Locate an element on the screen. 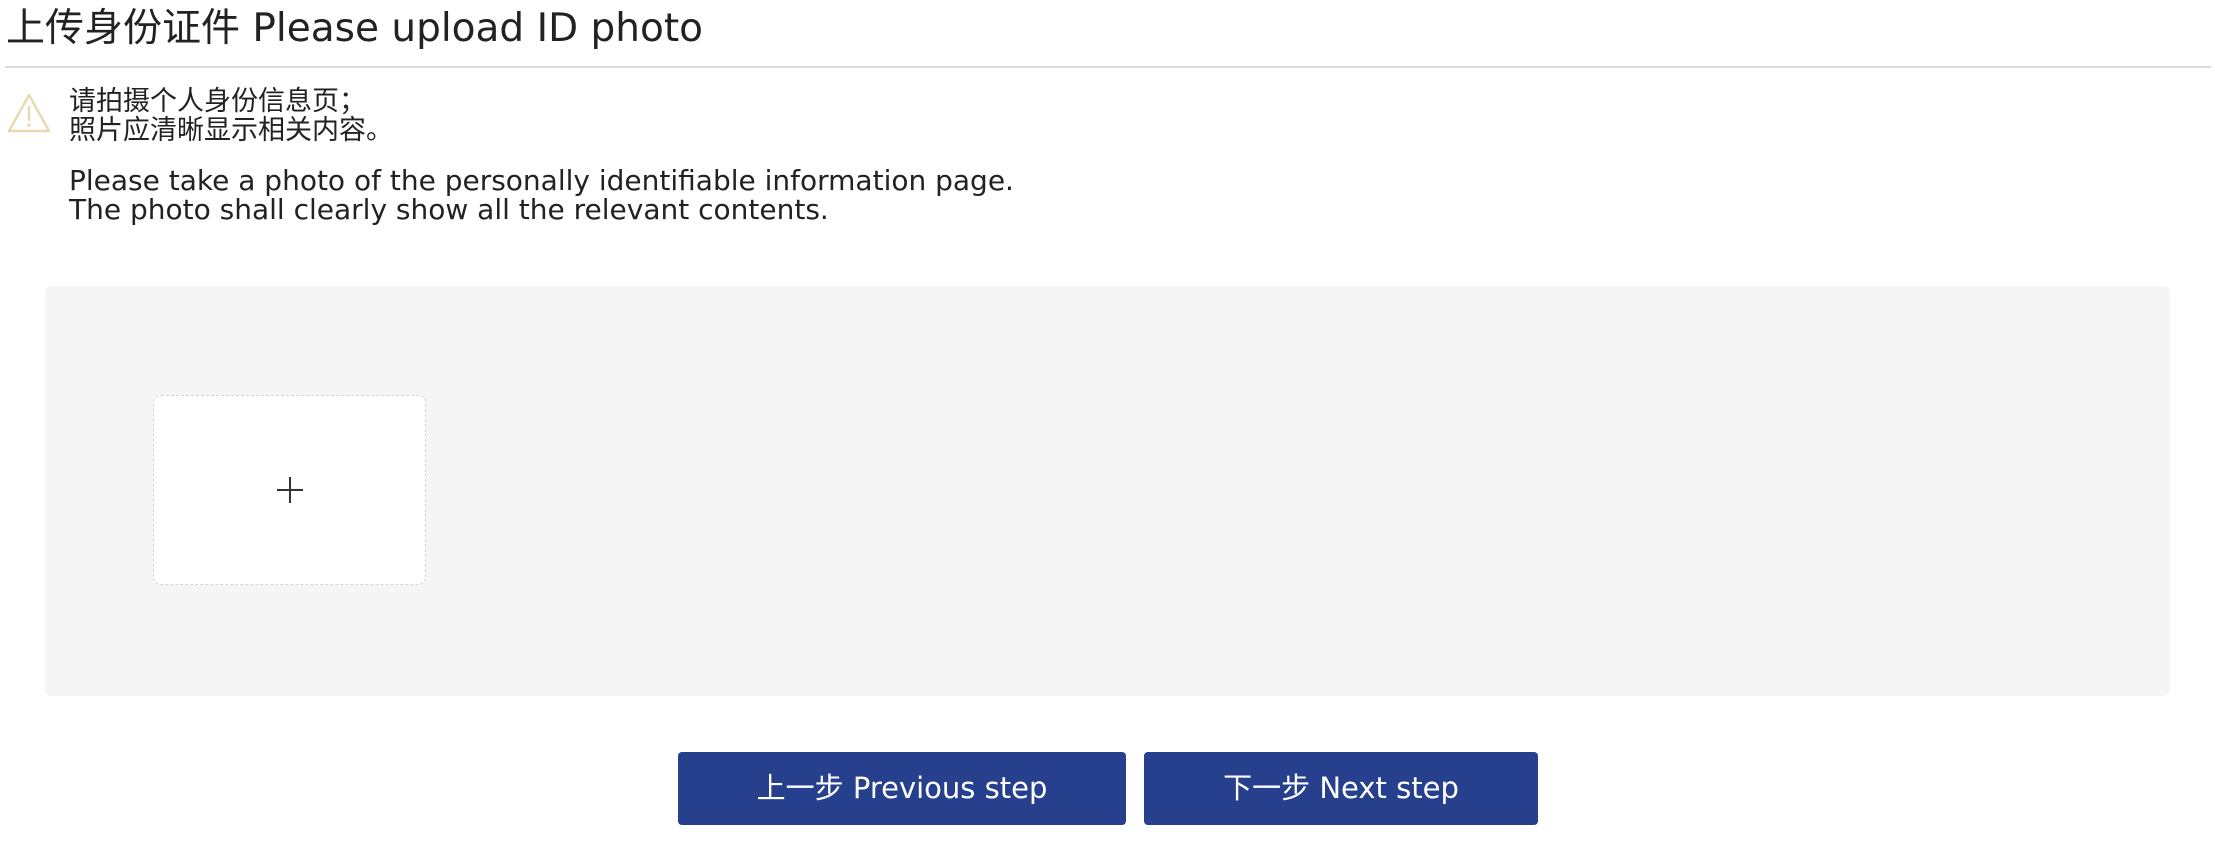 This screenshot has height=845, width=2215. notice-zh-line-1: 请拍摄个人身份信息页； is located at coordinates (217, 101).